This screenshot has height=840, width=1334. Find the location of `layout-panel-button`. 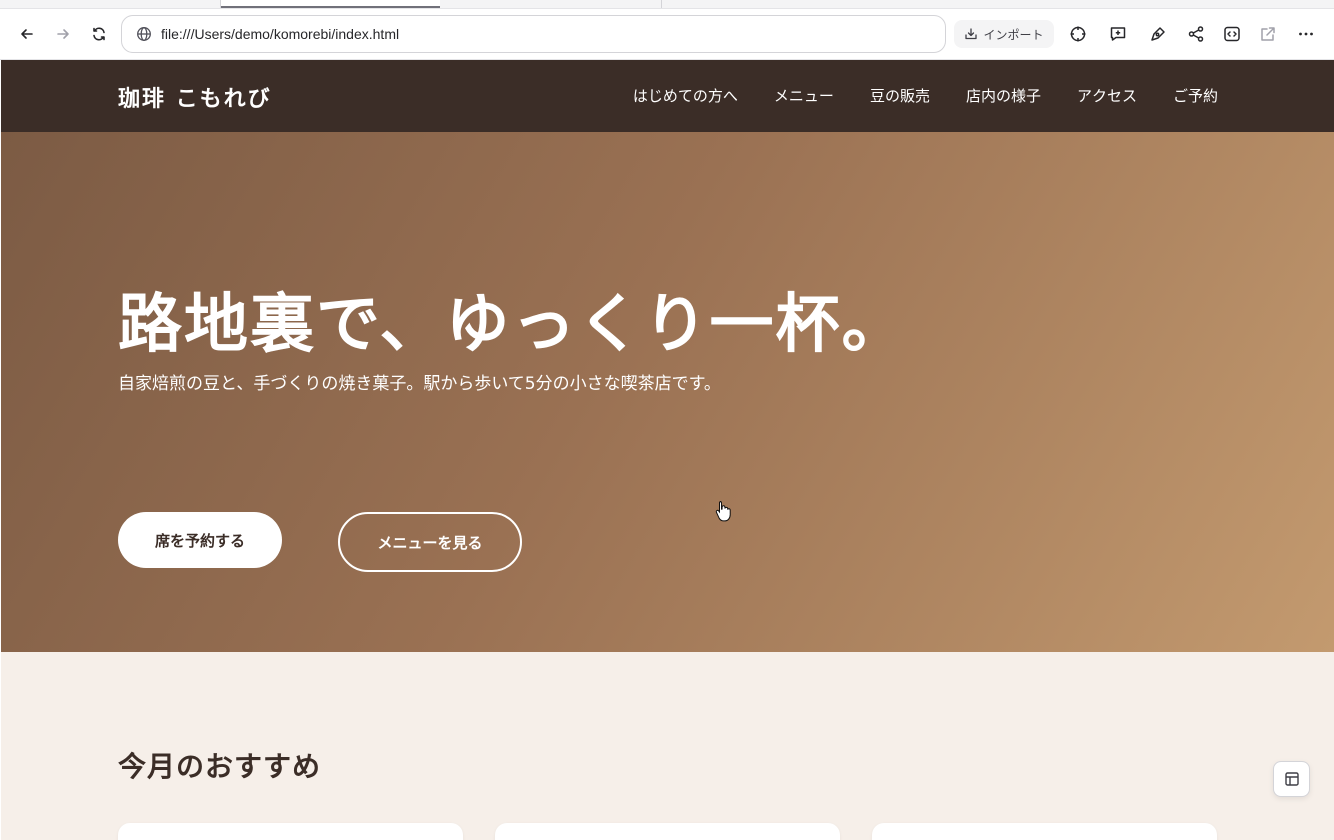

layout-panel-button is located at coordinates (1291, 779).